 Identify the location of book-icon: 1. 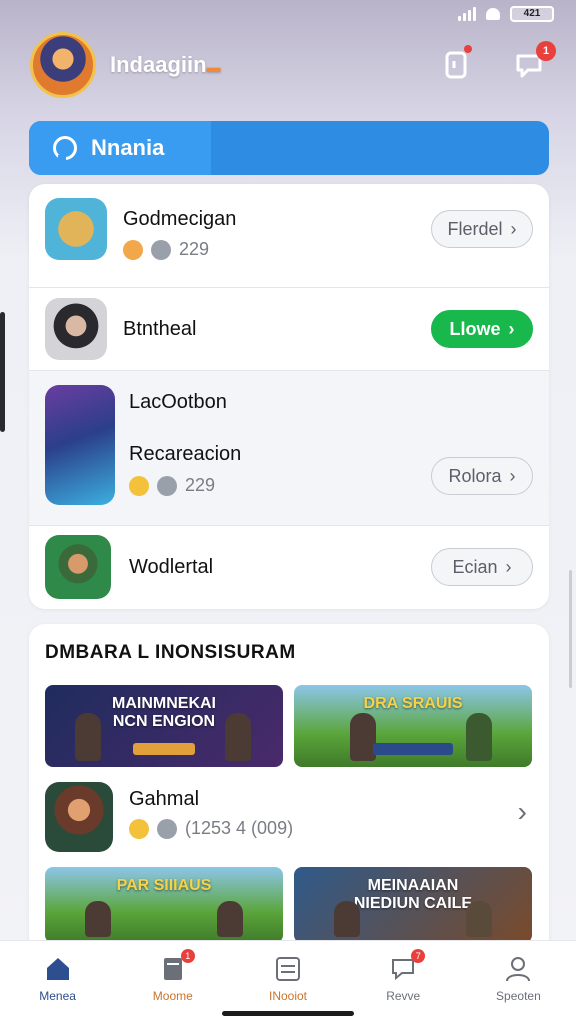
(177, 966).